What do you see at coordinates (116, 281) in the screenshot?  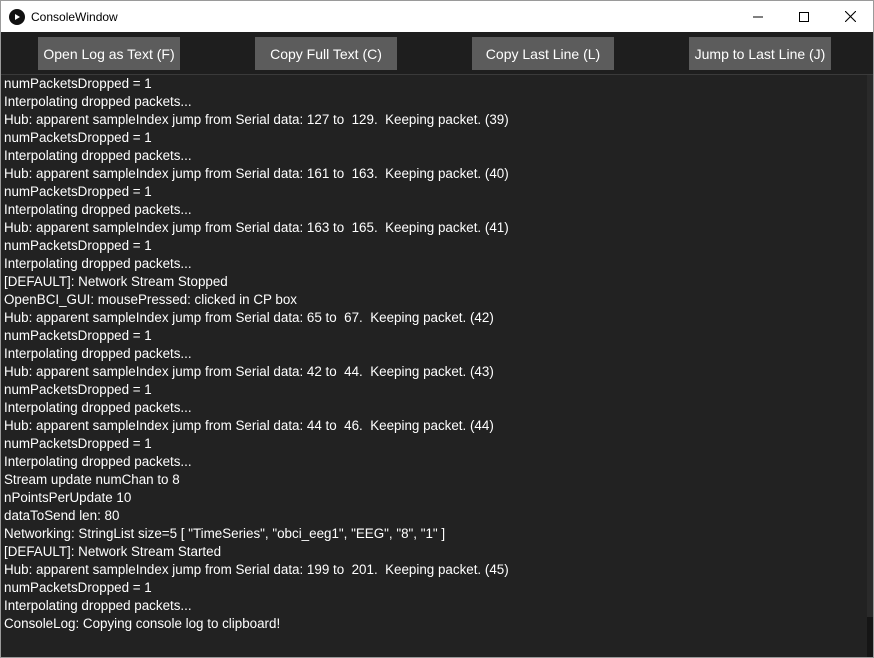 I see `log-line: [DEFAULT]: Network Stream Stopped` at bounding box center [116, 281].